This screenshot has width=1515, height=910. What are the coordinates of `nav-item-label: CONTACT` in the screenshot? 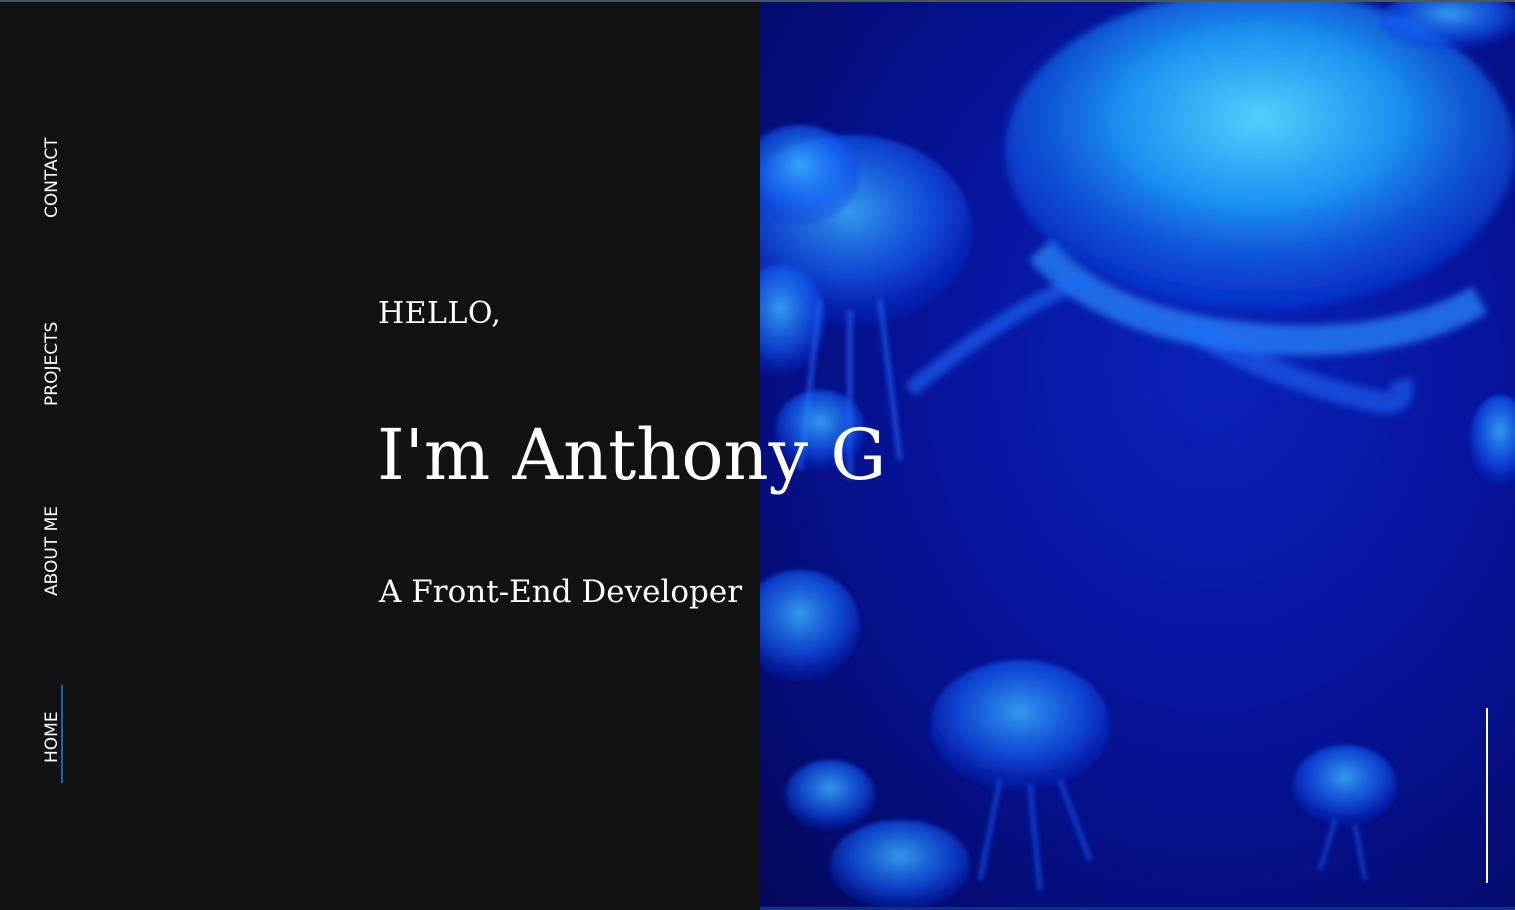 It's located at (52, 177).